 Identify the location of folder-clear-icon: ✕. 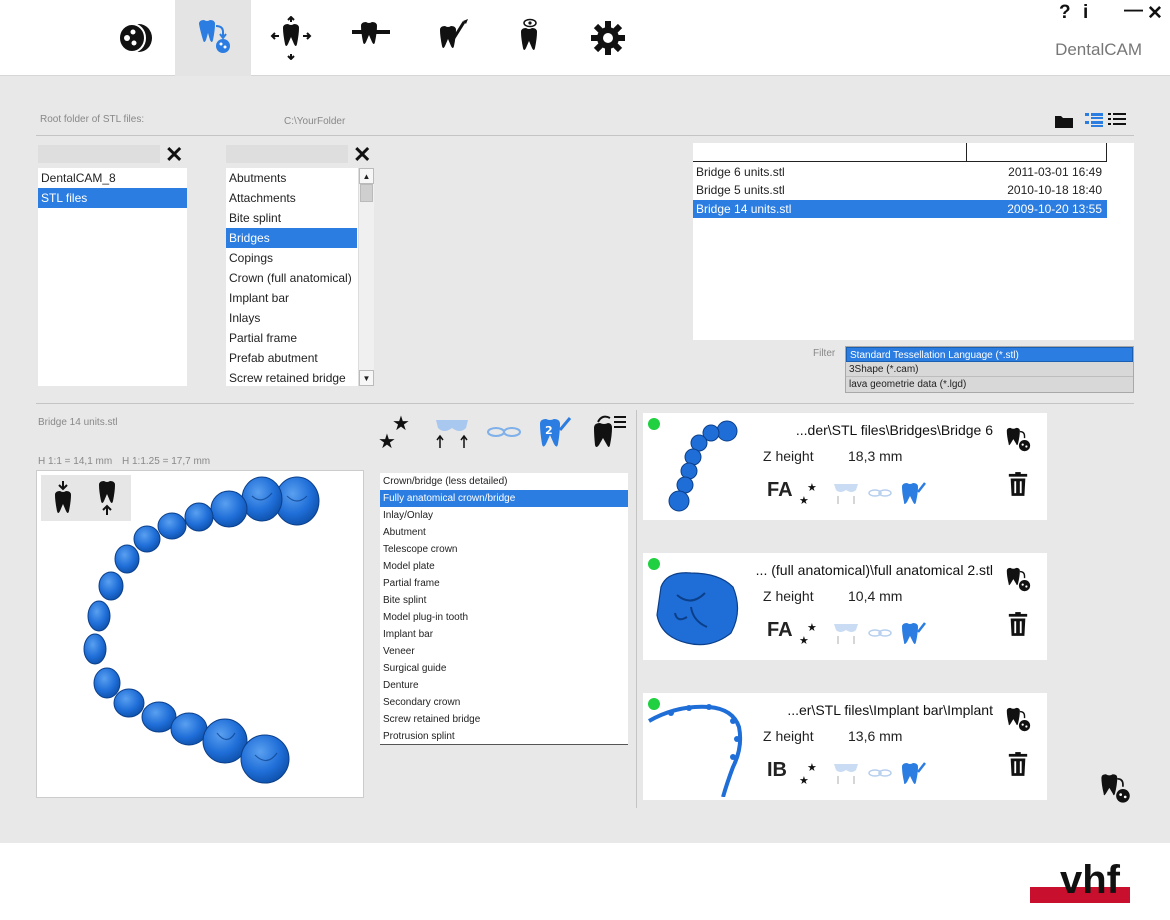
(174, 155).